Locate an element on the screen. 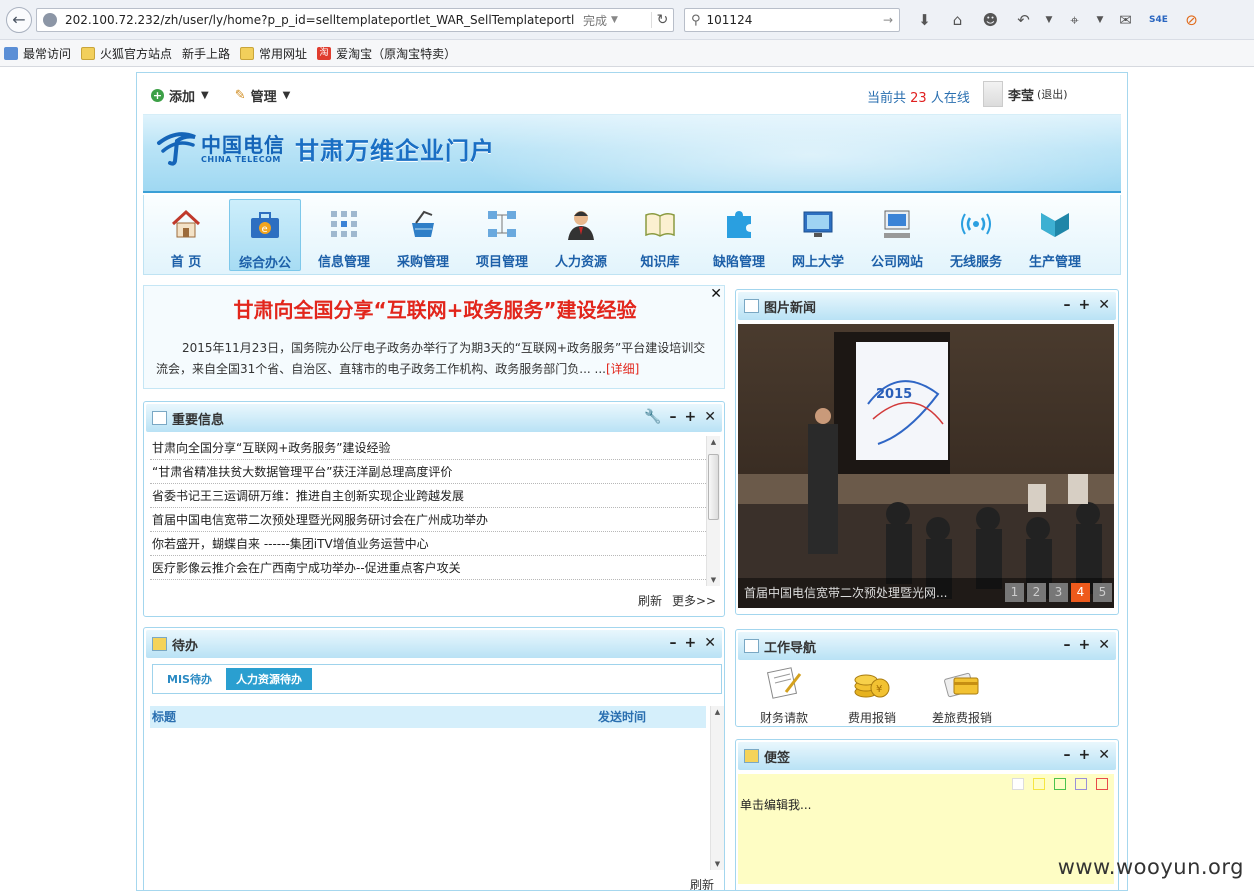 The image size is (1254, 891). expense-link: ¥ 费用报销 is located at coordinates (872, 696).